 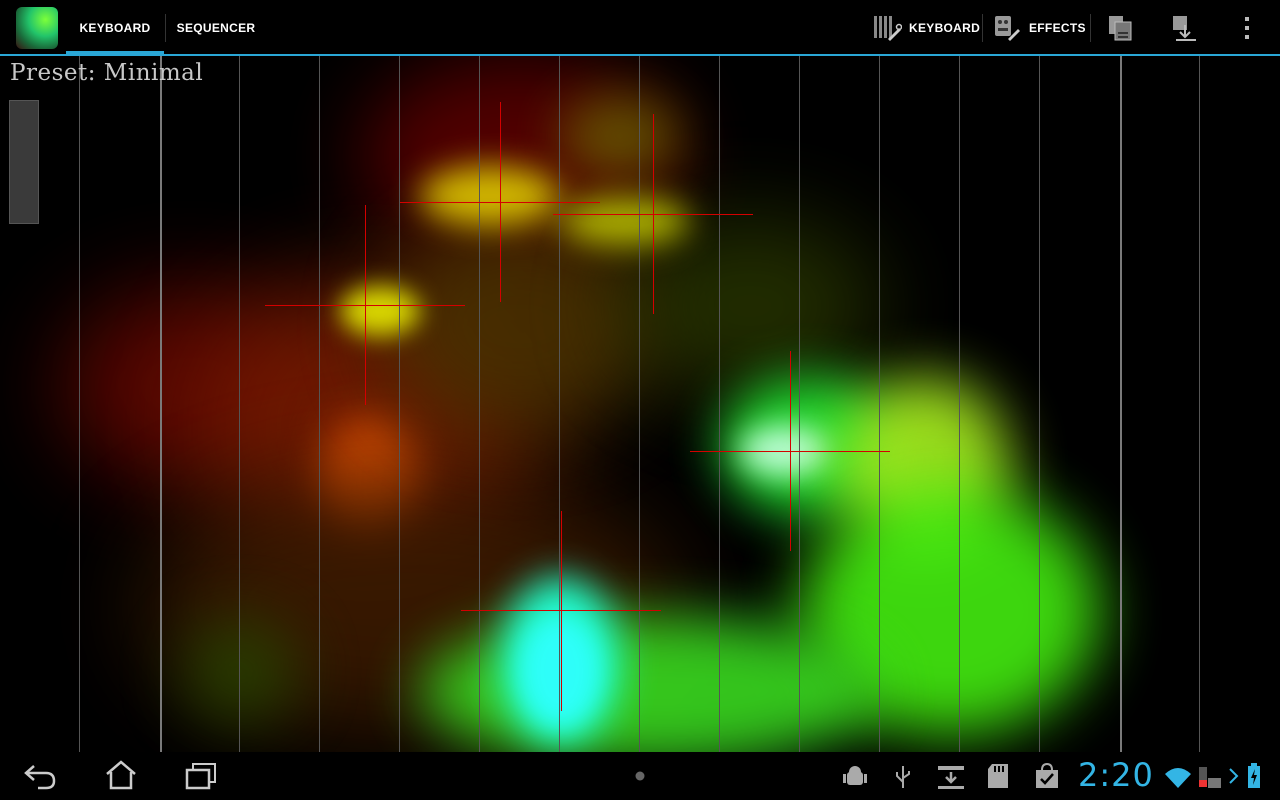 What do you see at coordinates (24, 162) in the screenshot?
I see `volume-slider` at bounding box center [24, 162].